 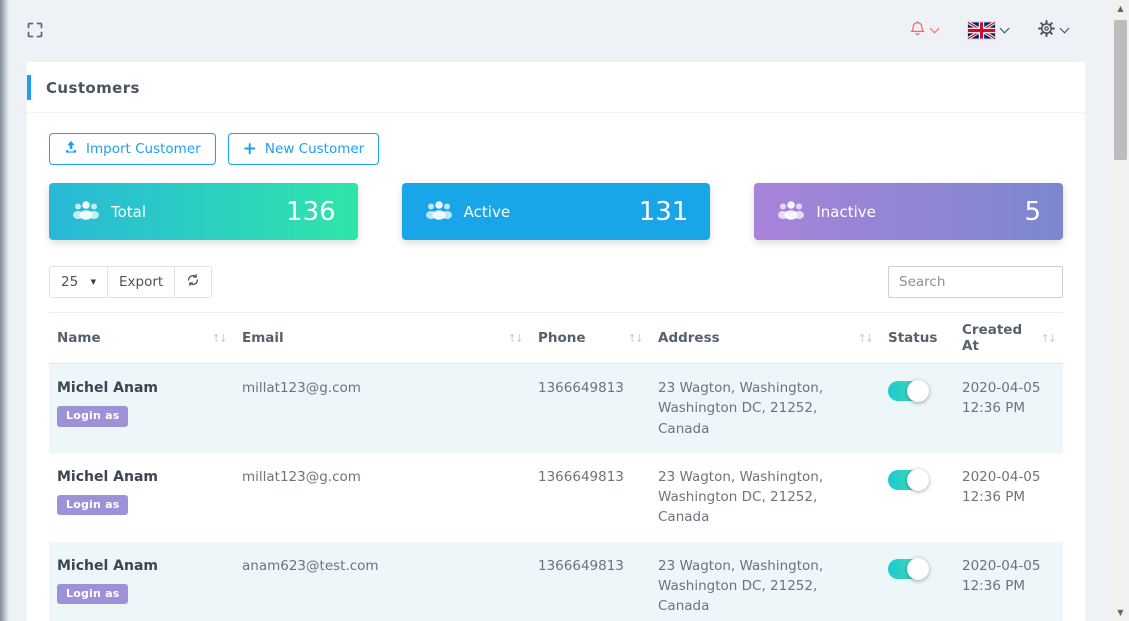 I want to click on stat-value: 136, so click(x=311, y=211).